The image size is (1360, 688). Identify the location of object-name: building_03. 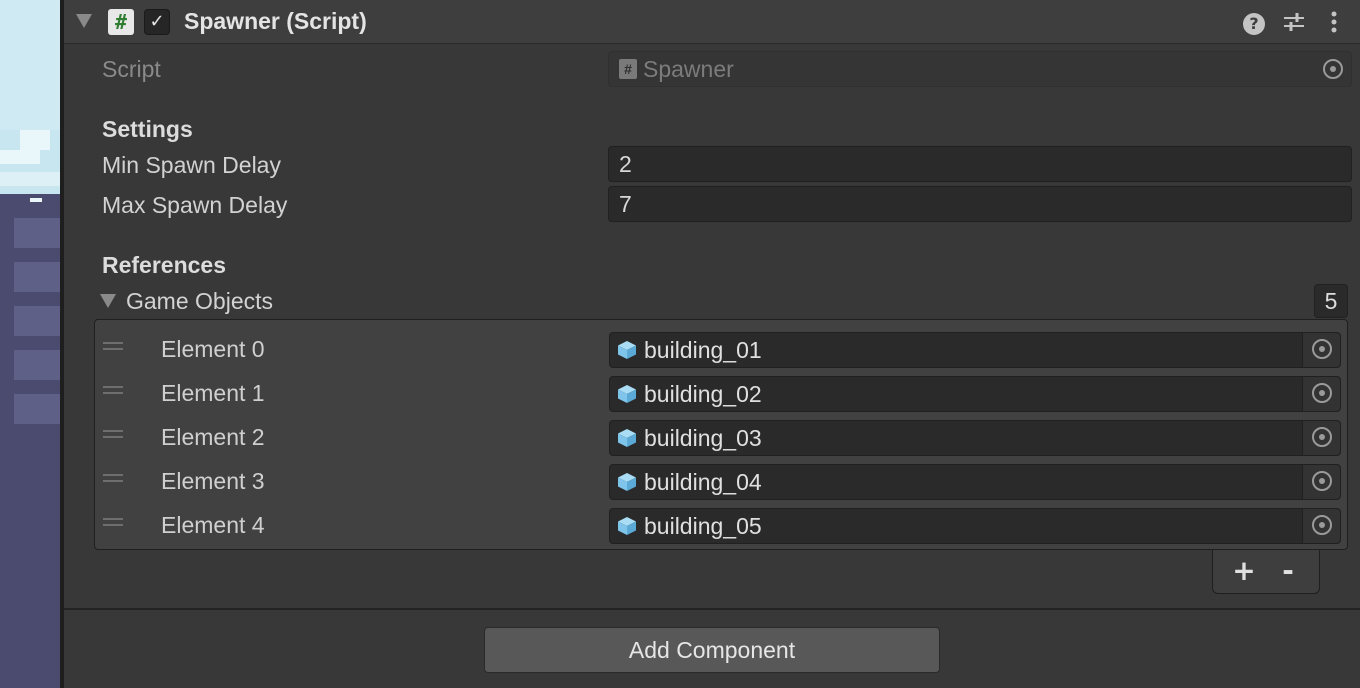
(703, 438).